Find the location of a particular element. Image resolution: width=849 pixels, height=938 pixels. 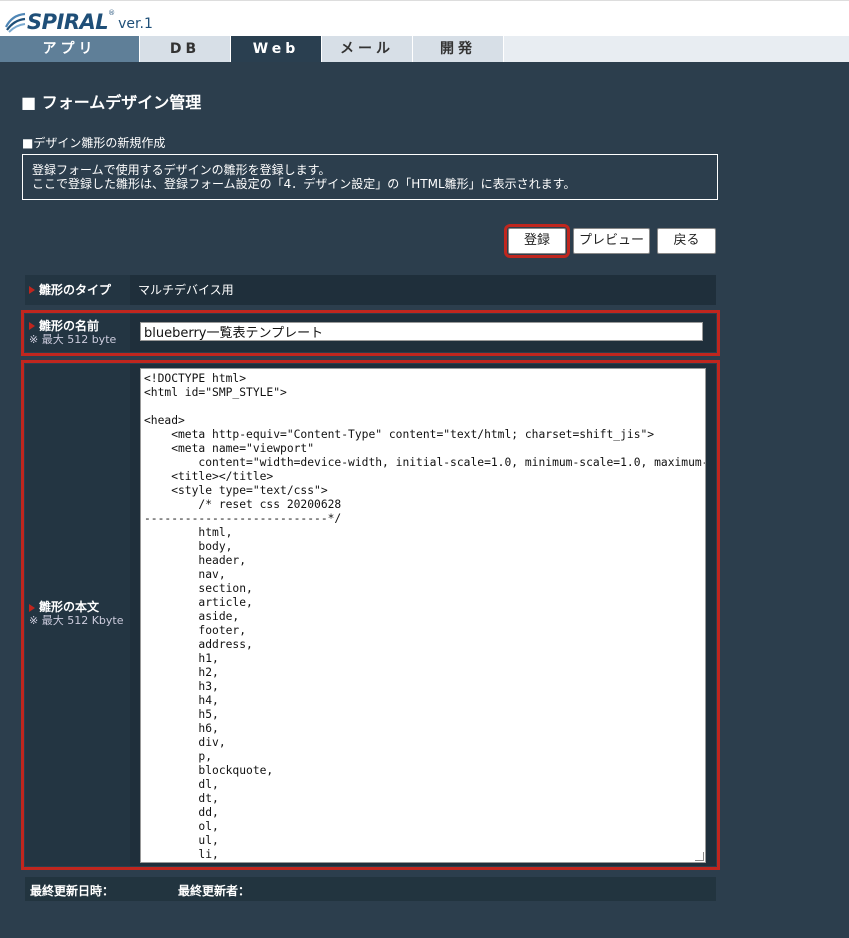

brand-name: SPIRAL is located at coordinates (68, 22).